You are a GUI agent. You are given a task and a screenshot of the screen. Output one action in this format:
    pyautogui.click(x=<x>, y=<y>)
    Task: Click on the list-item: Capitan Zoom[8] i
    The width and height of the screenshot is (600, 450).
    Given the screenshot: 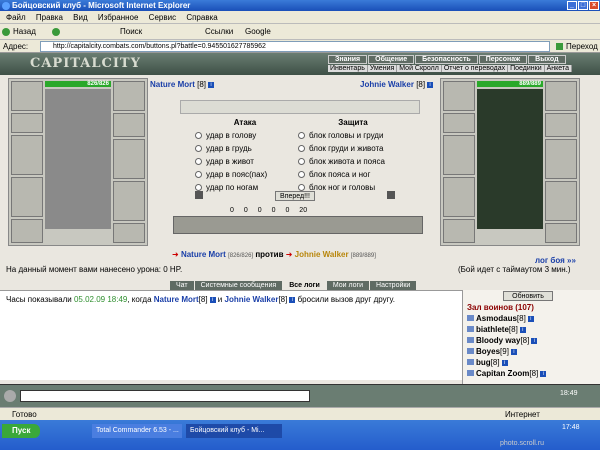 What is the action you would take?
    pyautogui.click(x=532, y=374)
    